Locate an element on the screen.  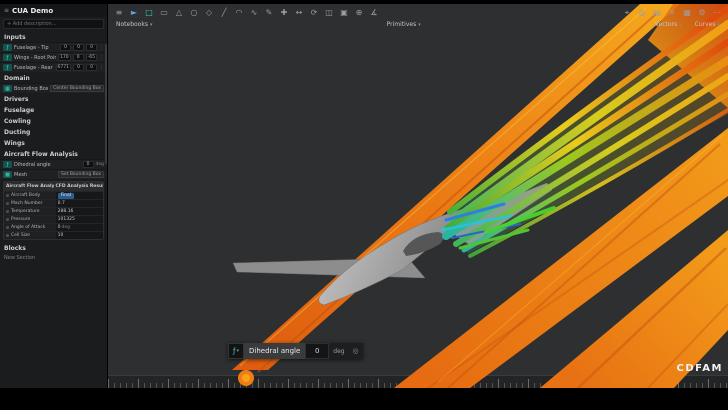
target-icon: ◎ is located at coordinates (355, 351).